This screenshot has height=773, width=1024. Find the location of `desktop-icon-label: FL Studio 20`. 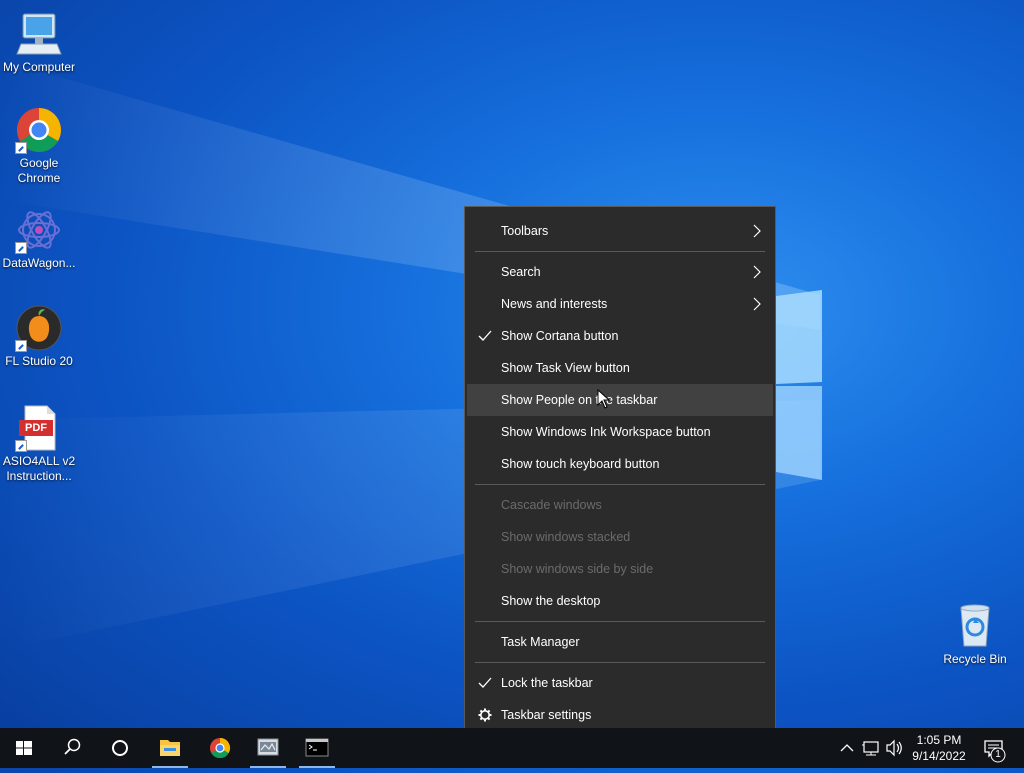

desktop-icon-label: FL Studio 20 is located at coordinates (39, 361).